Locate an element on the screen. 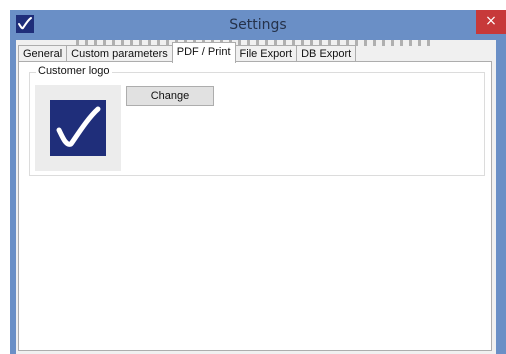 Image resolution: width=506 pixels, height=354 pixels. customer-logo-preview is located at coordinates (78, 128).